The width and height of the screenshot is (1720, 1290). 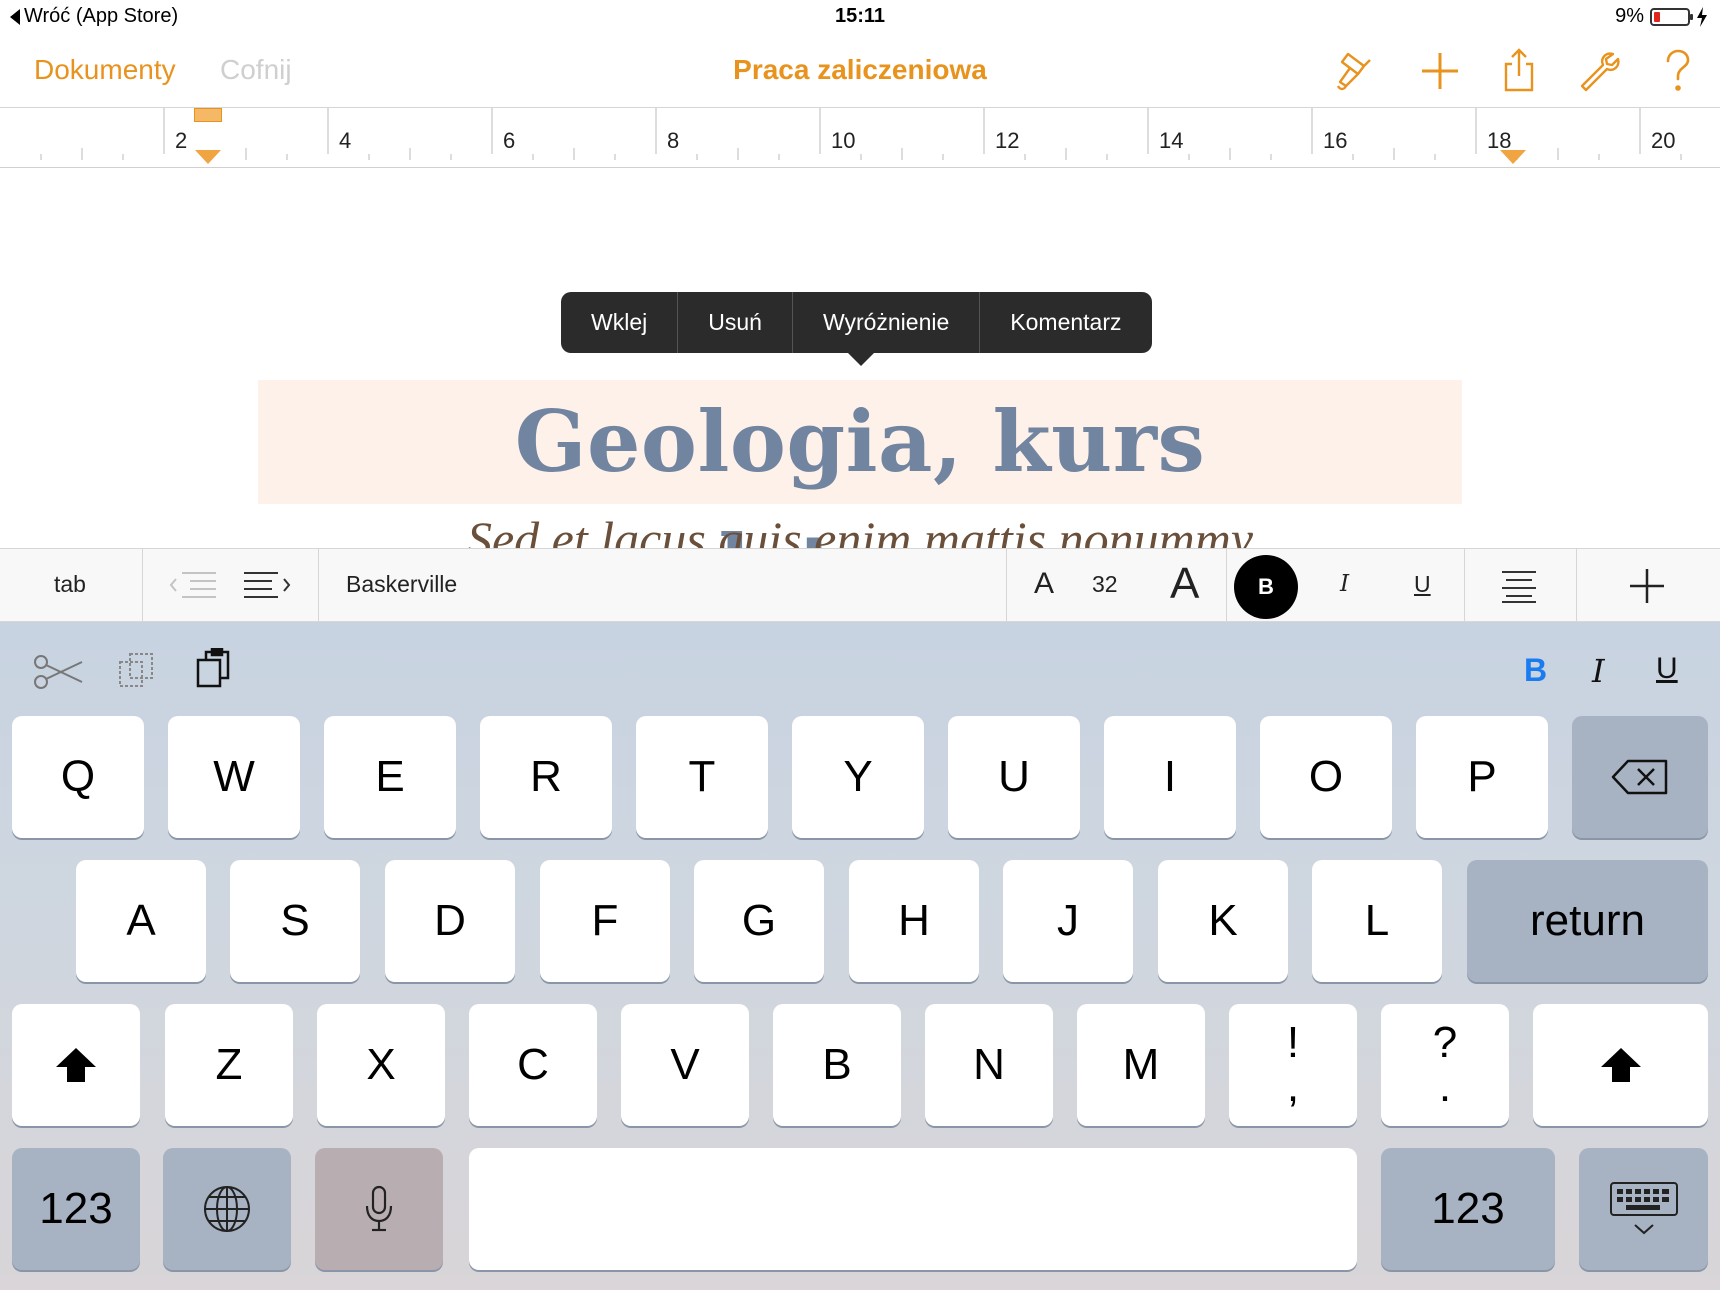 What do you see at coordinates (1044, 584) in the screenshot?
I see `decrease-font-size-button: A` at bounding box center [1044, 584].